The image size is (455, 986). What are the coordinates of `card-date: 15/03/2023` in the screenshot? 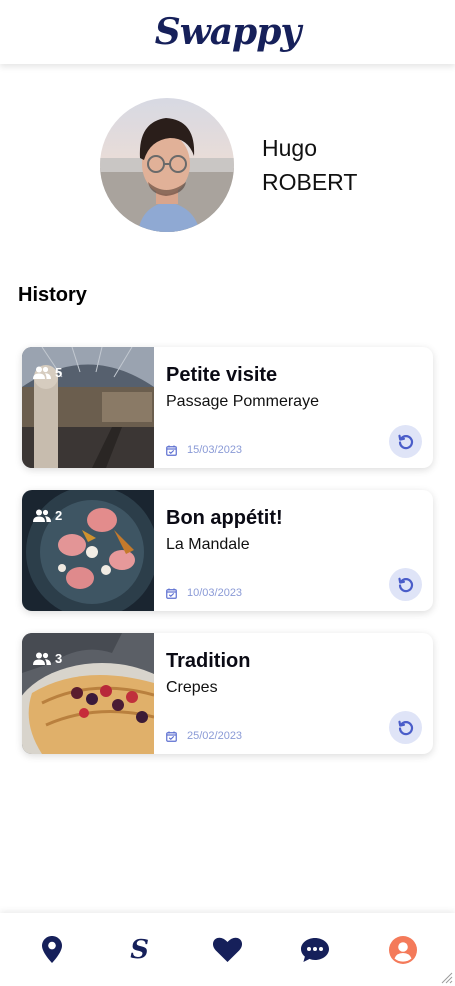 It's located at (204, 450).